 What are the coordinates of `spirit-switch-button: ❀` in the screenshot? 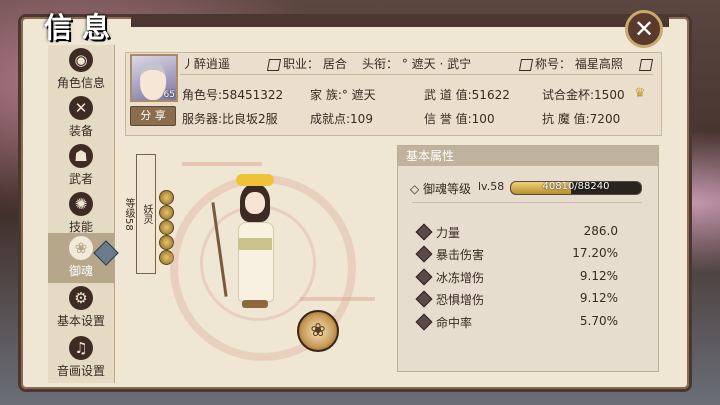 It's located at (318, 331).